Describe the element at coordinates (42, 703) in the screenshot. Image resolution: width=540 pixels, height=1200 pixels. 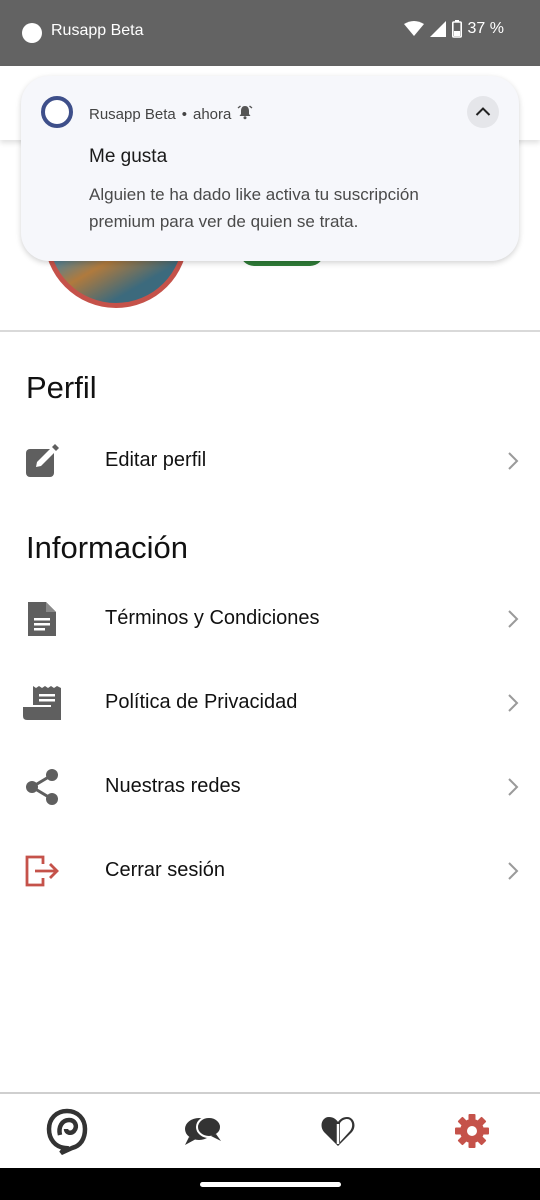
I see `receipt-icon` at that location.